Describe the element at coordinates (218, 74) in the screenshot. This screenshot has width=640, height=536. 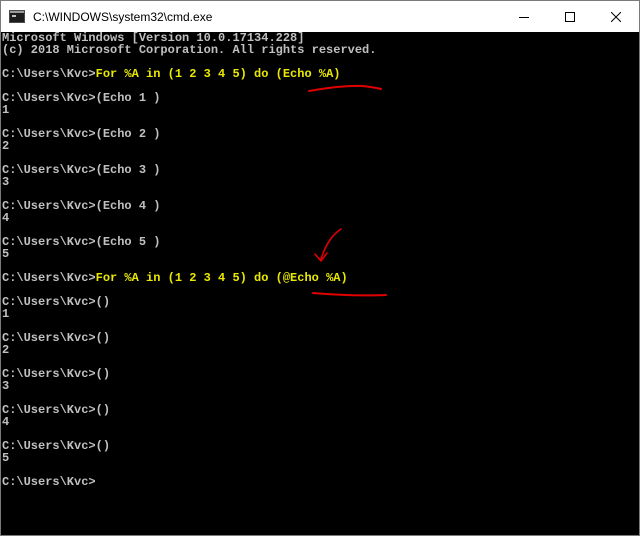
I see `console-command-text: For %A in (1 2 3 4 5) do (Echo %A)` at that location.